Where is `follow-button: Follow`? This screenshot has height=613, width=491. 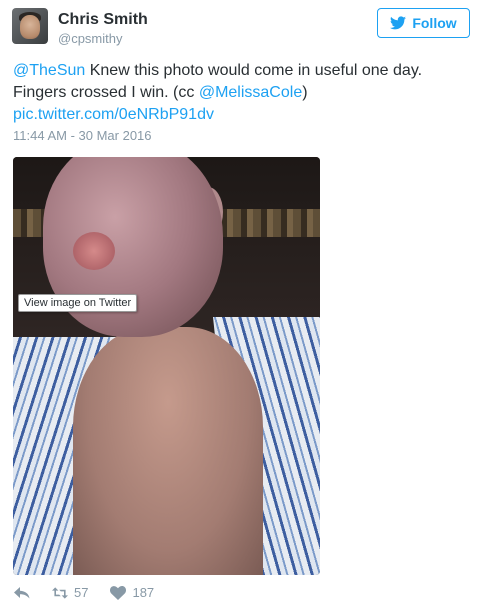
follow-button: Follow is located at coordinates (423, 23).